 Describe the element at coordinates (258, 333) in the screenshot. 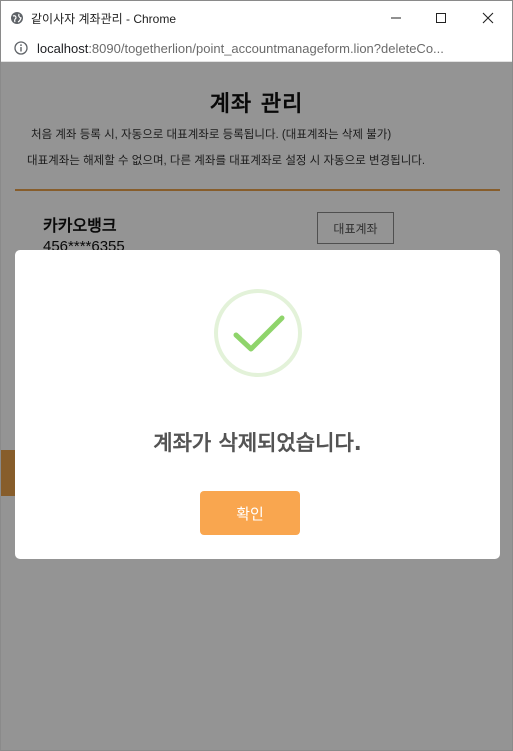

I see `success-check-icon` at that location.